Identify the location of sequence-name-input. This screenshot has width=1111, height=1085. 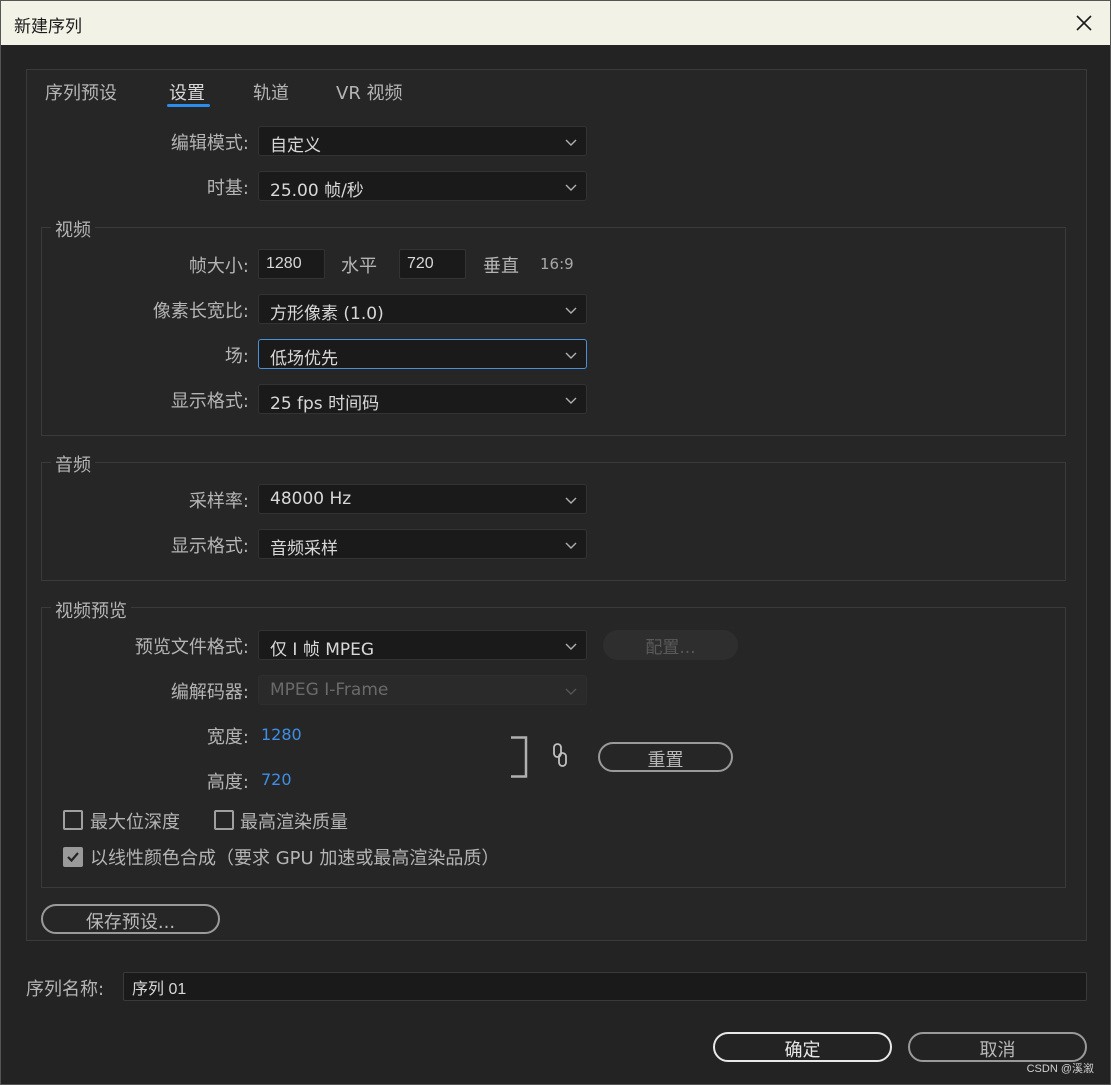
(605, 986).